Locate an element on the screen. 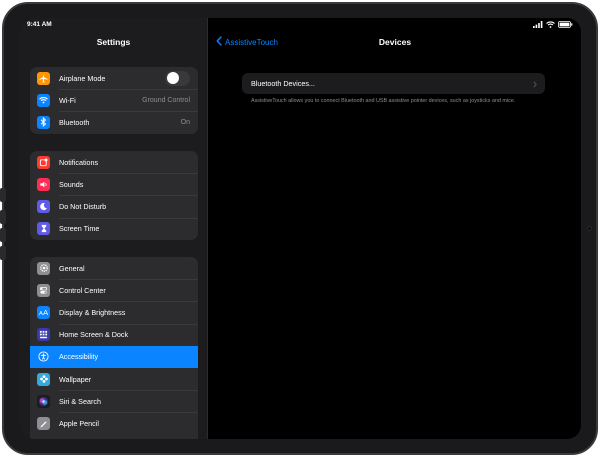 The height and width of the screenshot is (457, 600). sidebar-item-label: Sounds is located at coordinates (71, 184).